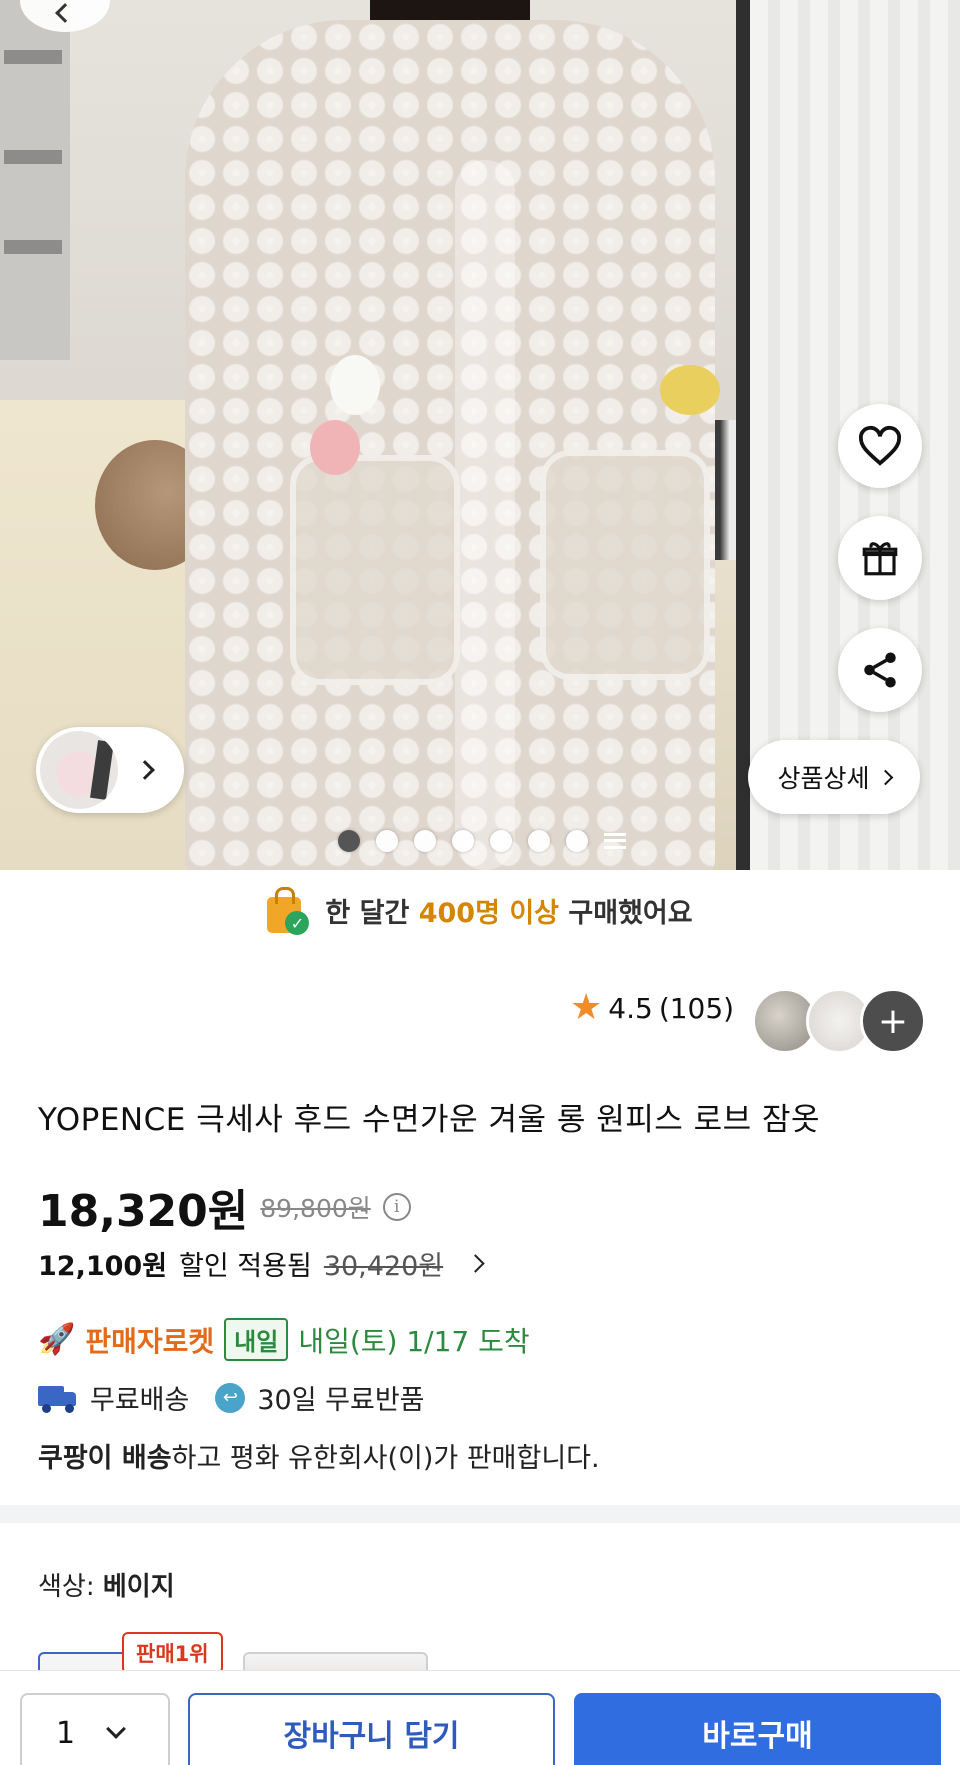 Image resolution: width=960 pixels, height=1765 pixels. What do you see at coordinates (245, 1266) in the screenshot?
I see `coupon-label: 할인 적용됨` at bounding box center [245, 1266].